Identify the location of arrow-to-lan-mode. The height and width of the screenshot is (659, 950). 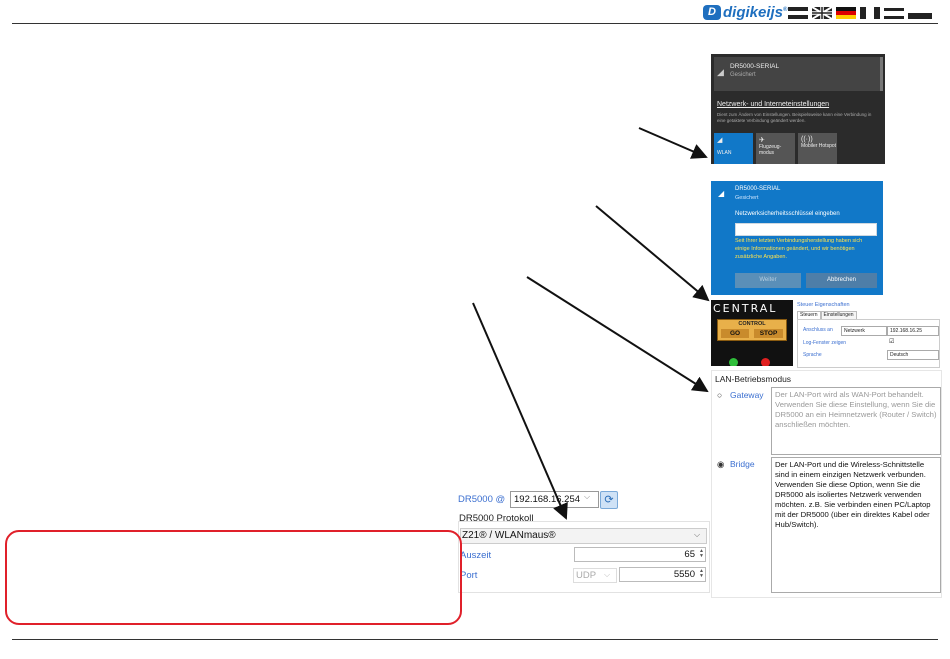
(617, 334).